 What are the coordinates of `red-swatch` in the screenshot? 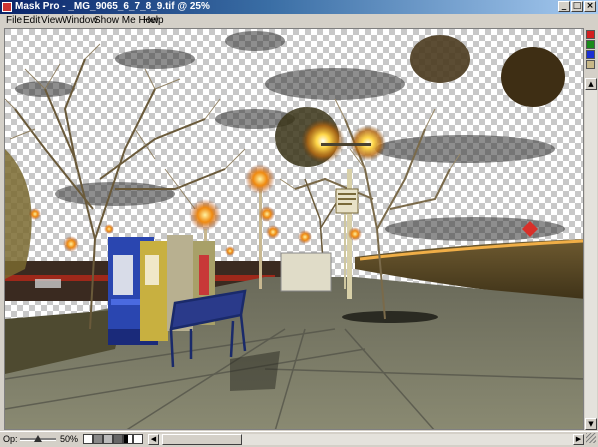 It's located at (590, 34).